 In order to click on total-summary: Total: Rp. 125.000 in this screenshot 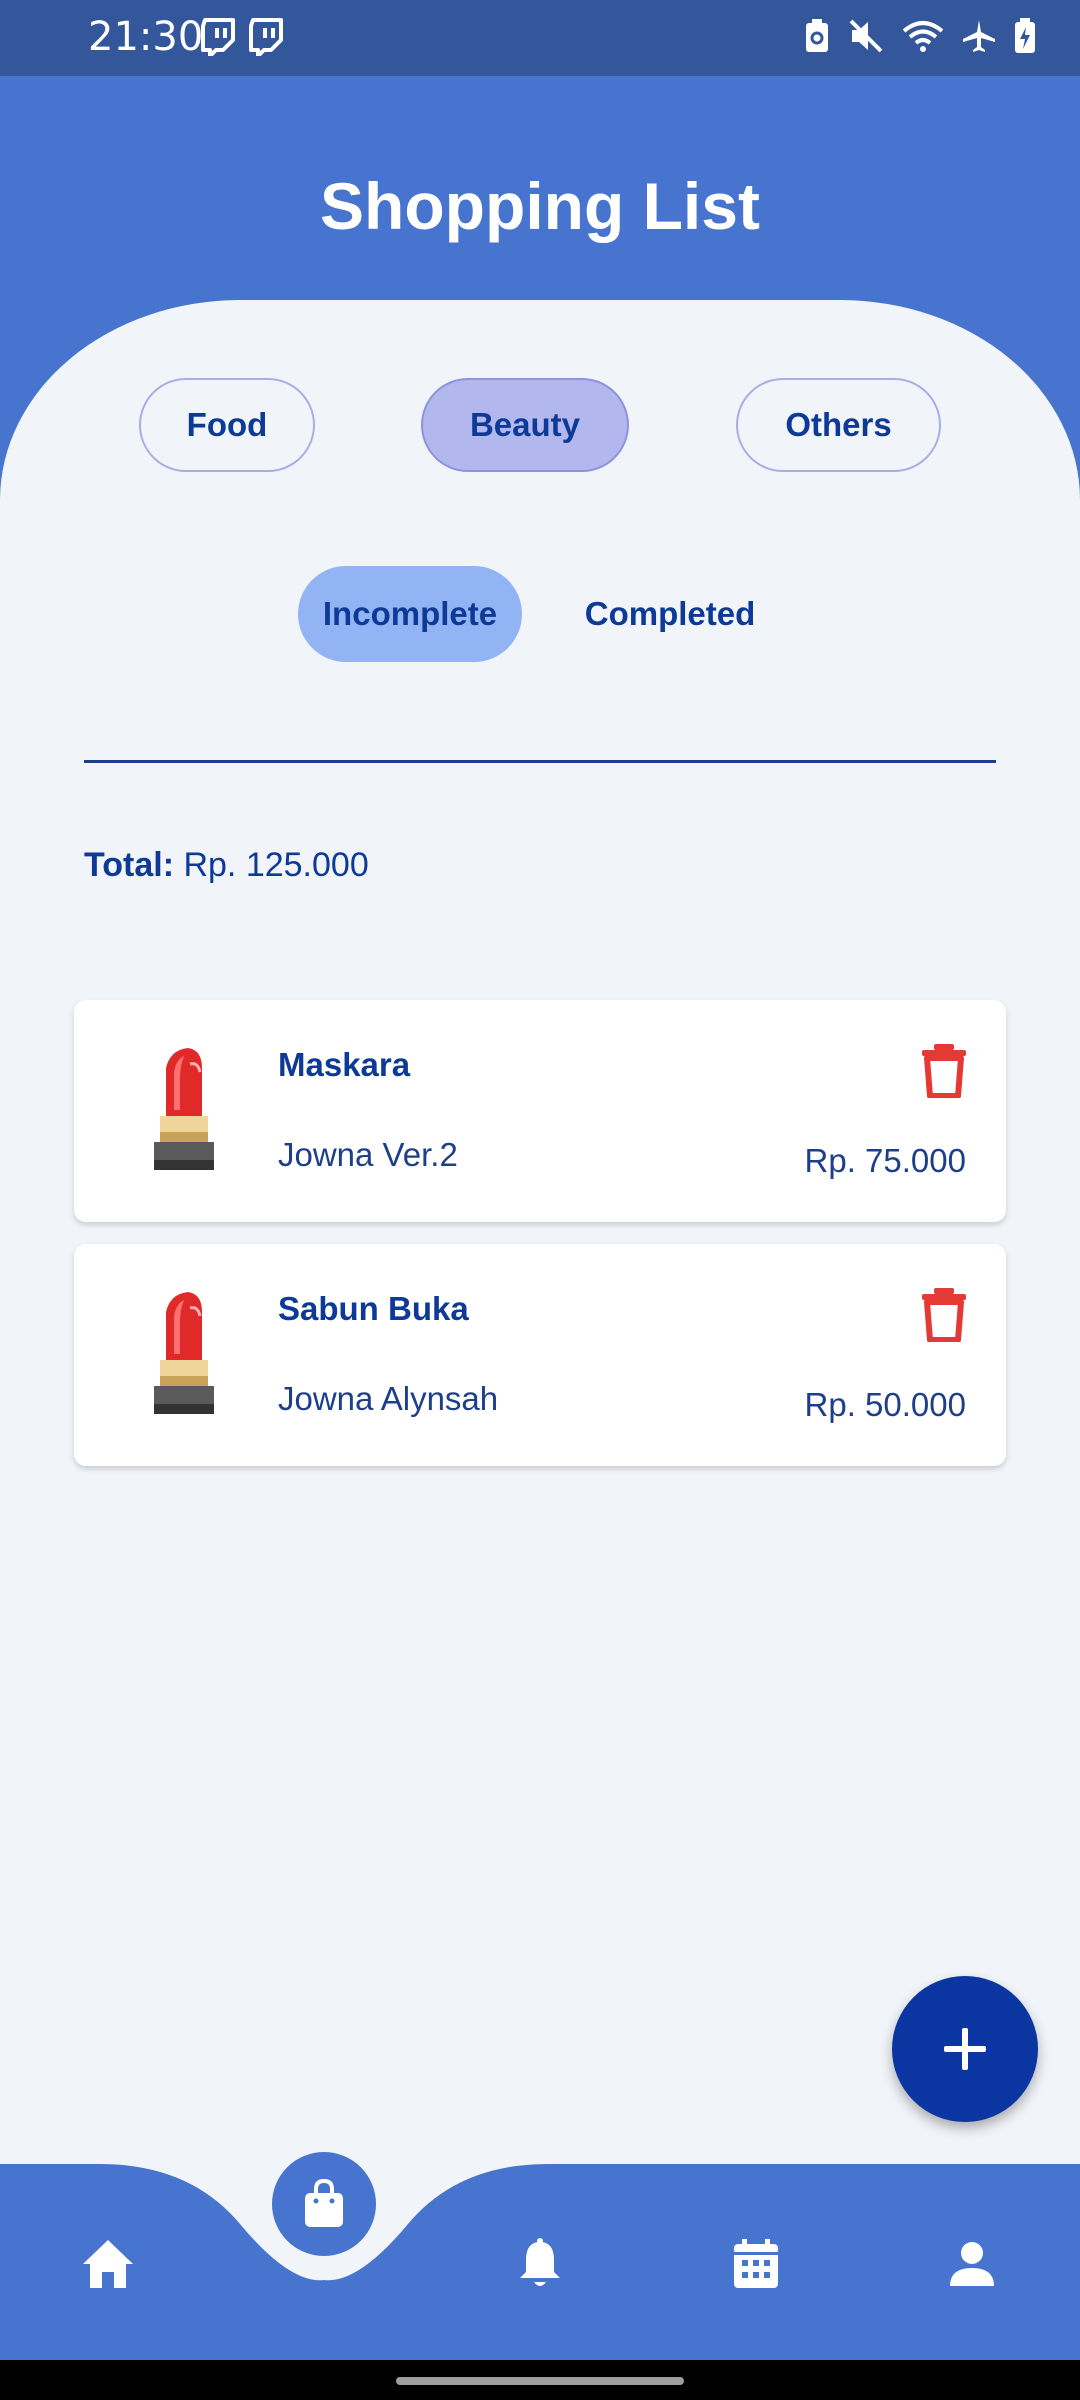, I will do `click(226, 865)`.